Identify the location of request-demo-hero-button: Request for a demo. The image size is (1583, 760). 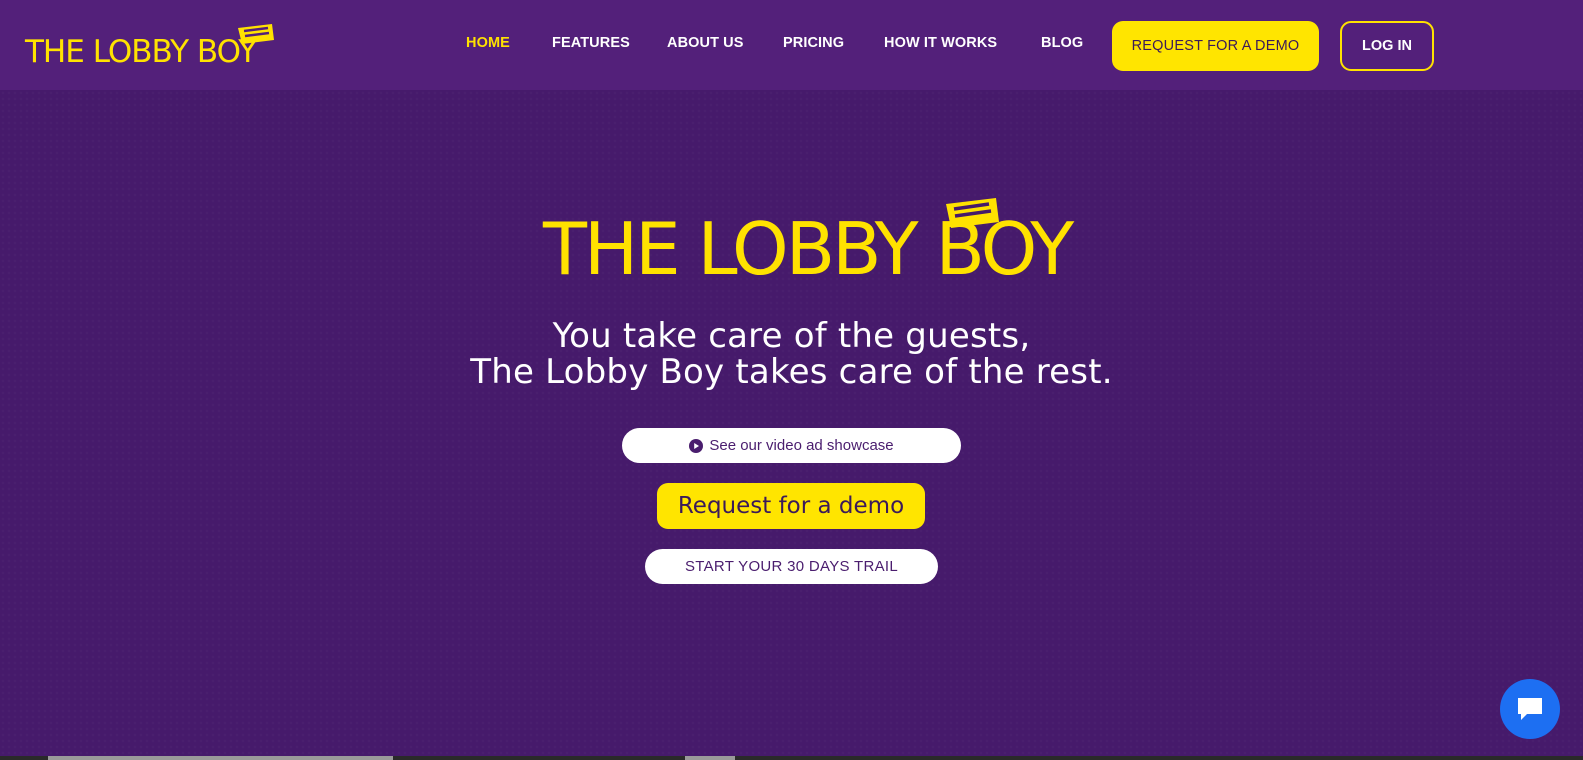
(791, 506).